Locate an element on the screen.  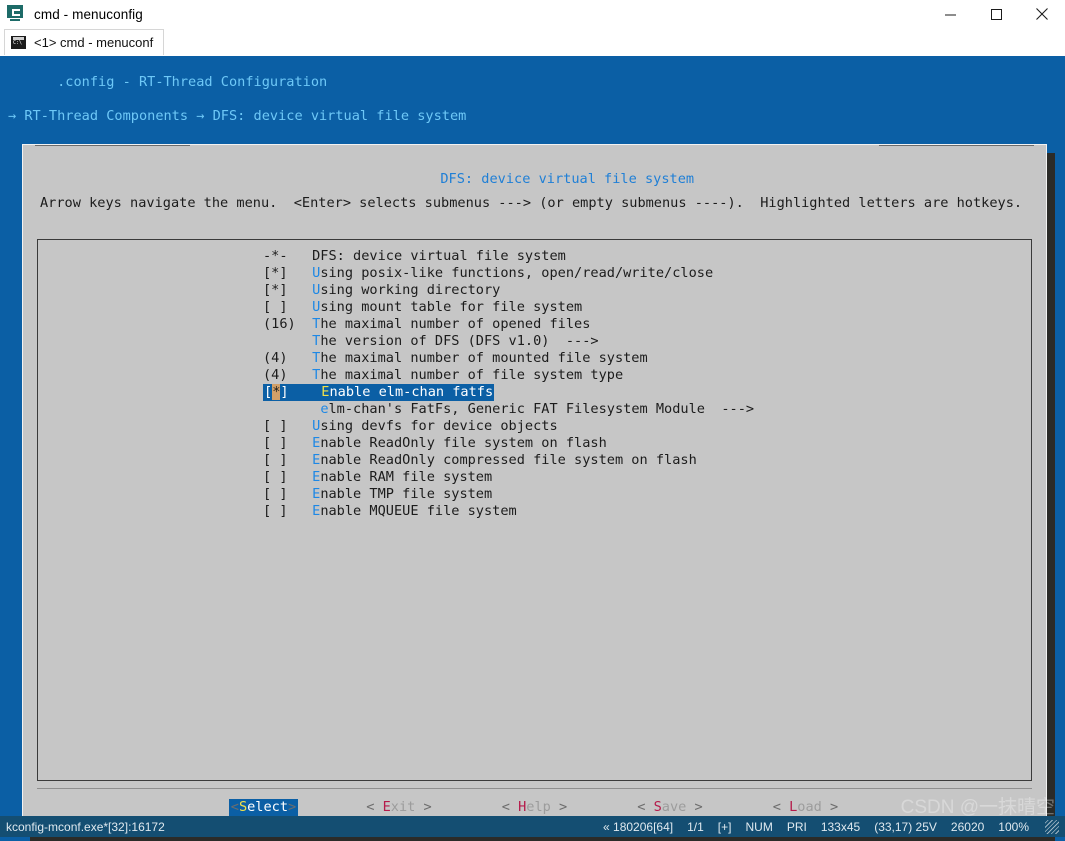
button-exit: < Exit > is located at coordinates (399, 807).